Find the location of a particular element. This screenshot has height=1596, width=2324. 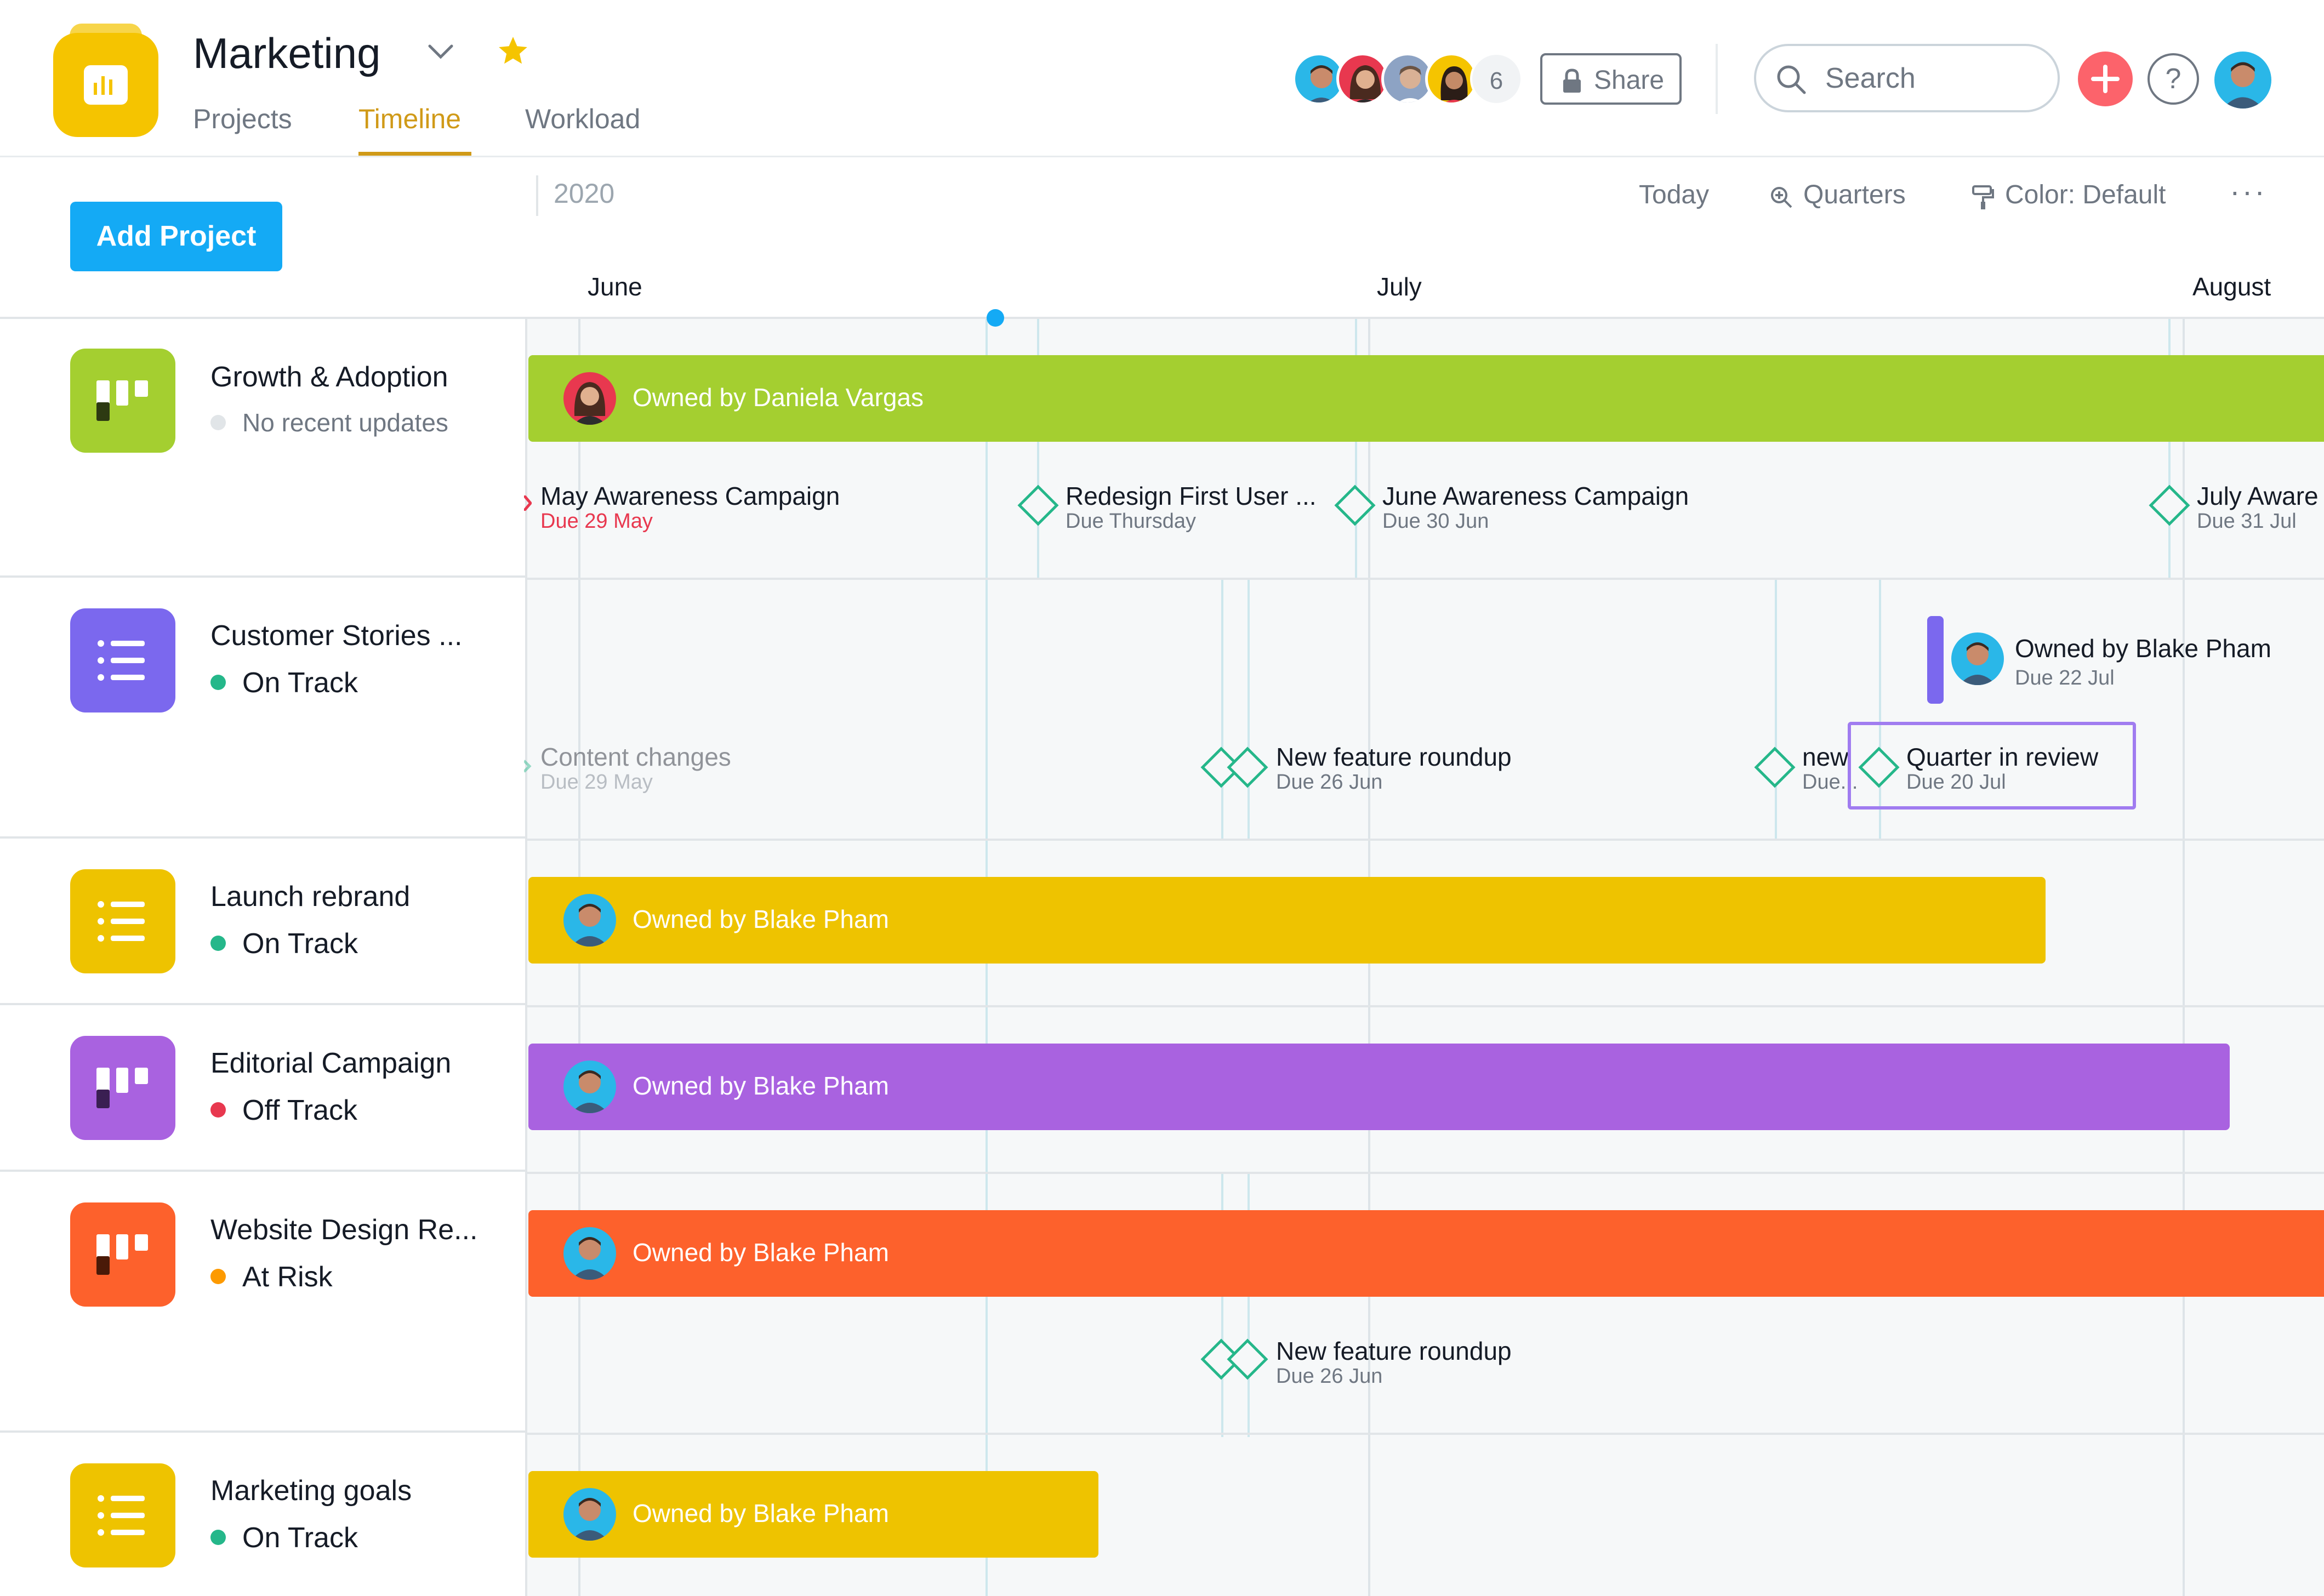

search-field is located at coordinates (1907, 78).